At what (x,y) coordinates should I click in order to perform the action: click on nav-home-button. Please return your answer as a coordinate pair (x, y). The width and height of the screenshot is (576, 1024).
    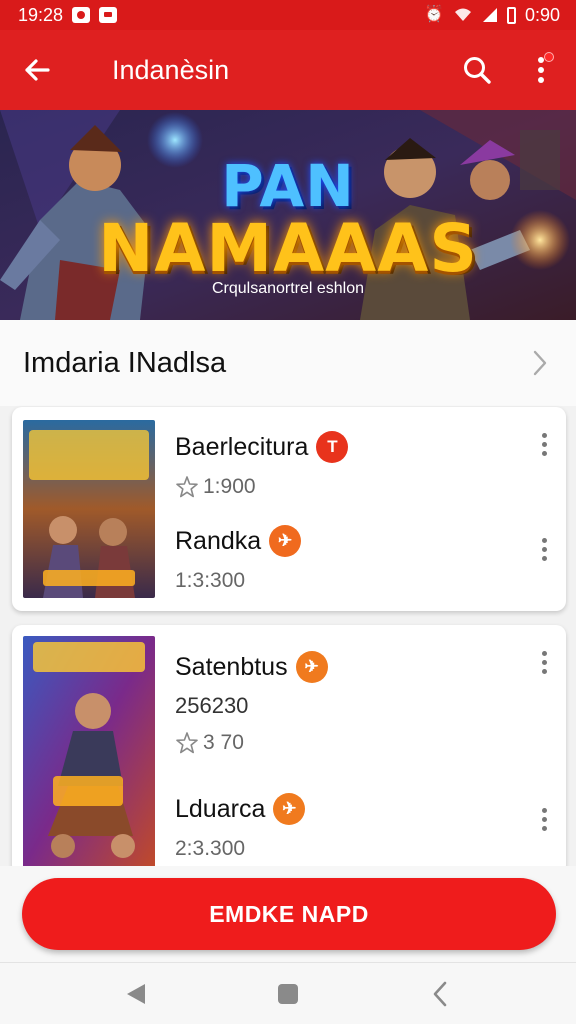
    Looking at the image, I should click on (288, 994).